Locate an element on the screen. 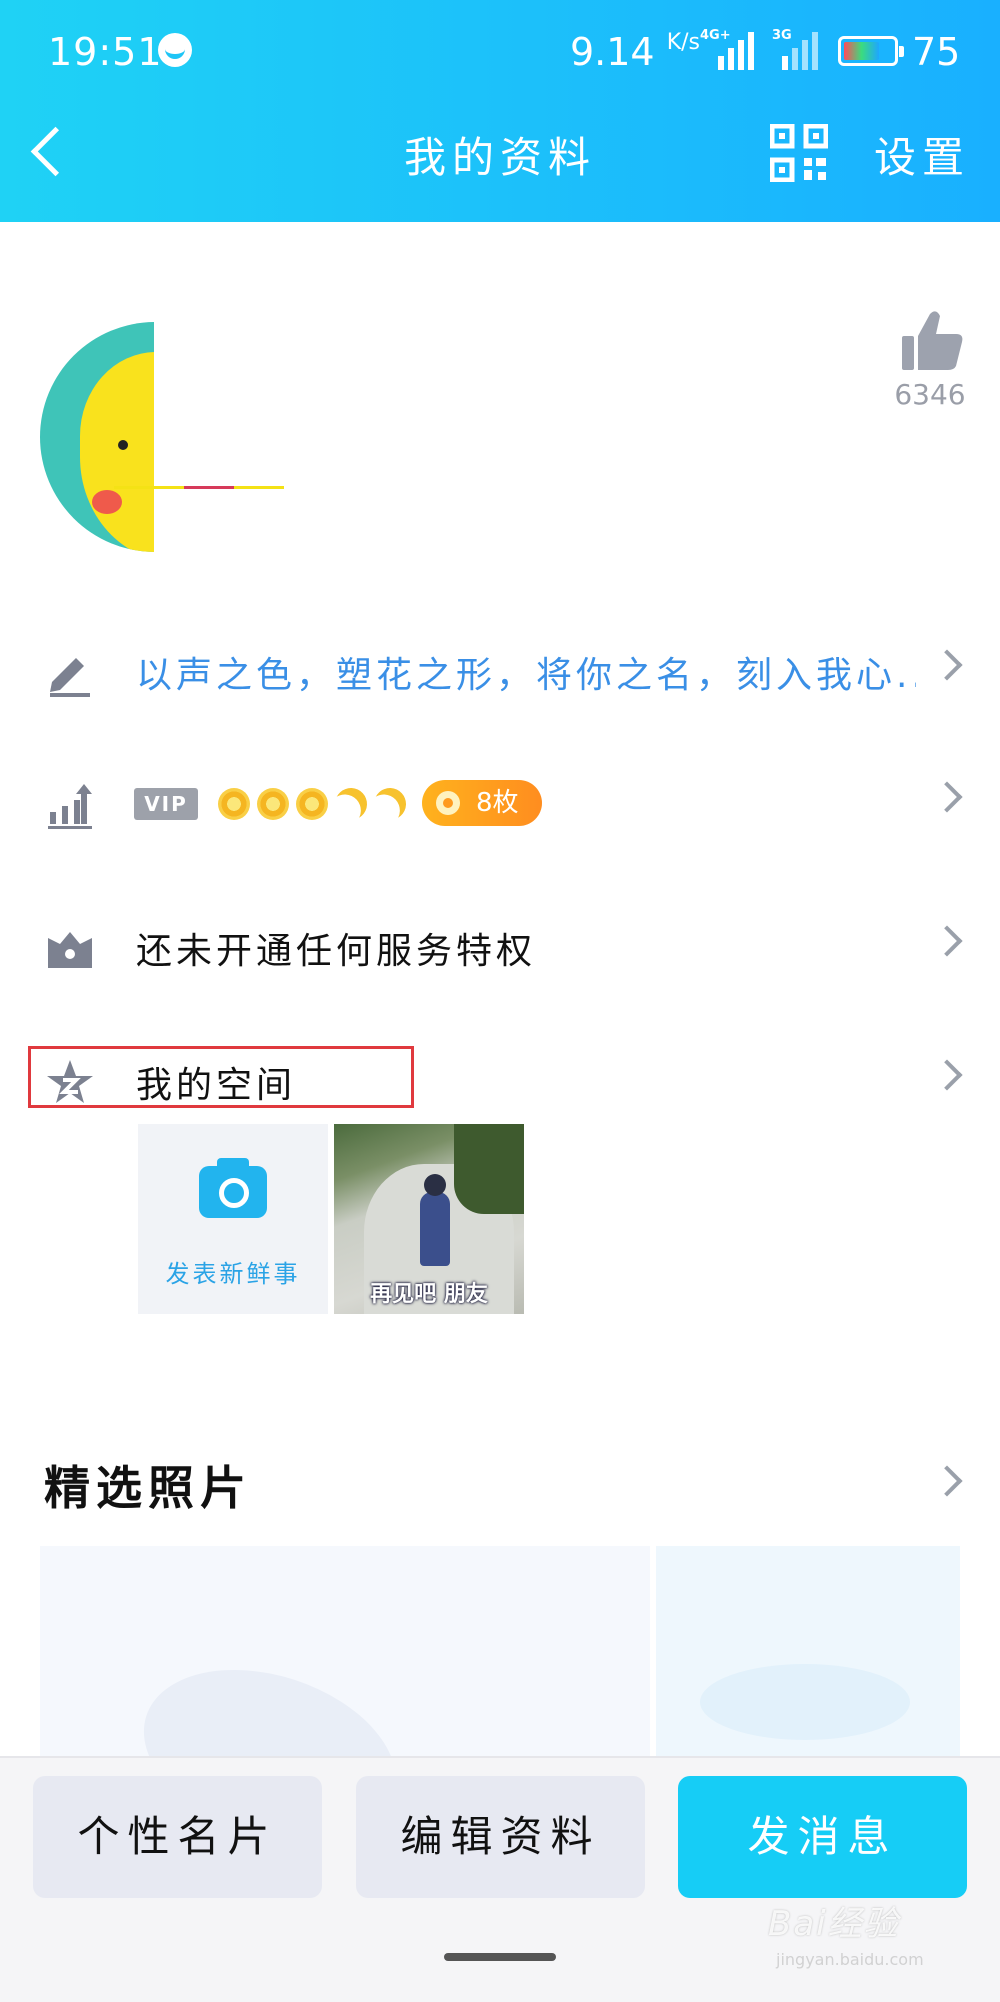 This screenshot has height=2002, width=1000. app-notification-icon is located at coordinates (175, 50).